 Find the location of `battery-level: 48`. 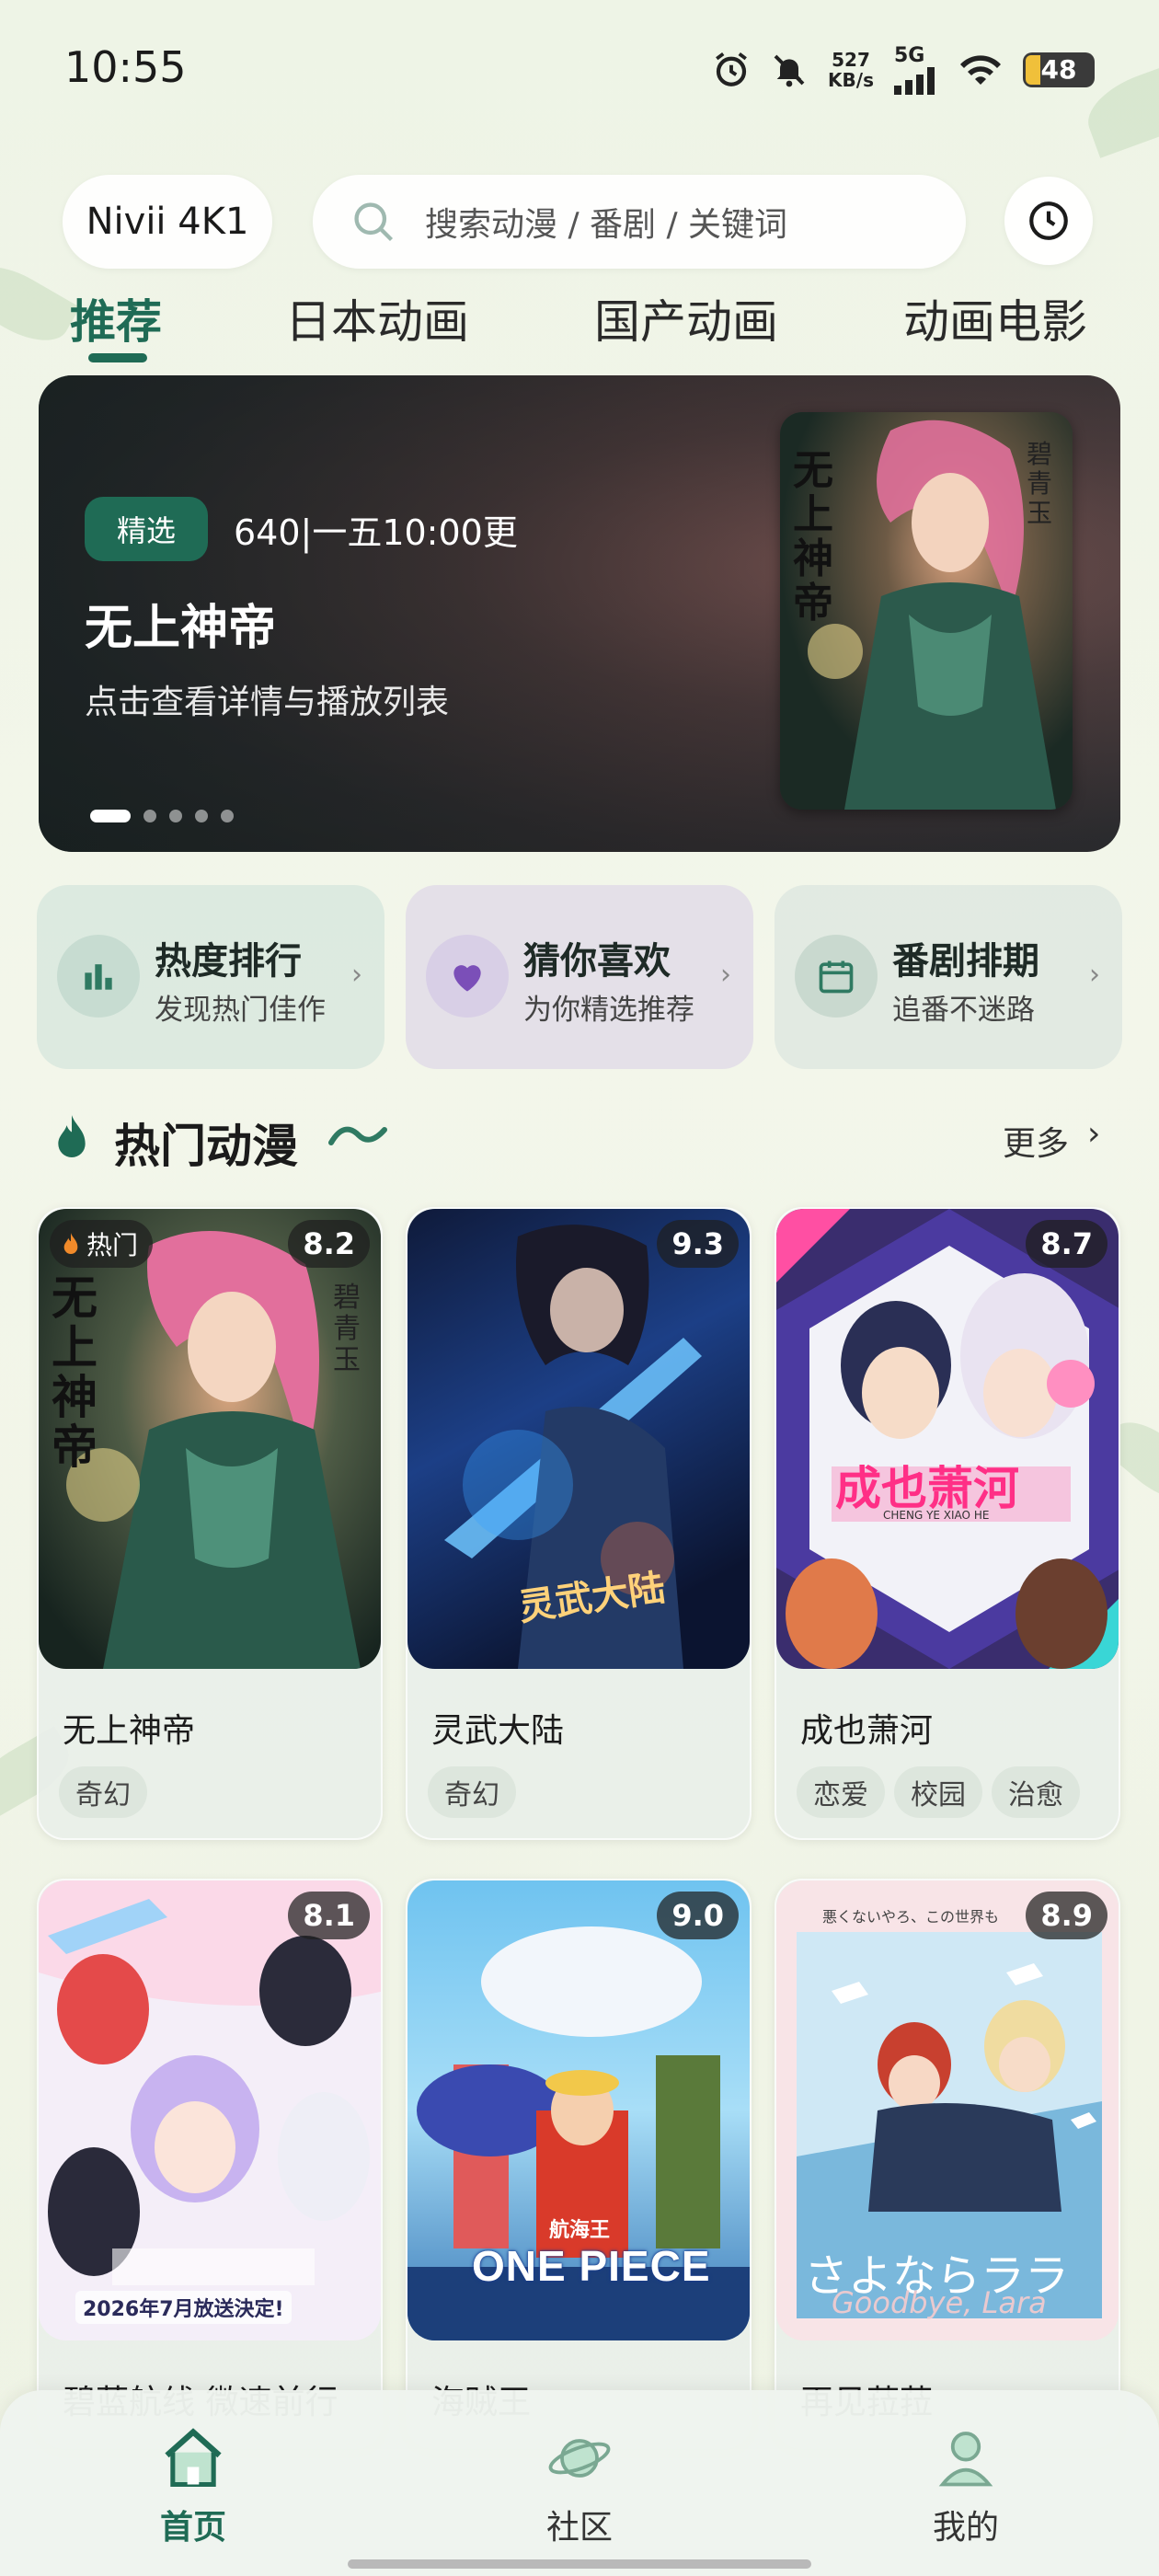

battery-level: 48 is located at coordinates (1058, 69).